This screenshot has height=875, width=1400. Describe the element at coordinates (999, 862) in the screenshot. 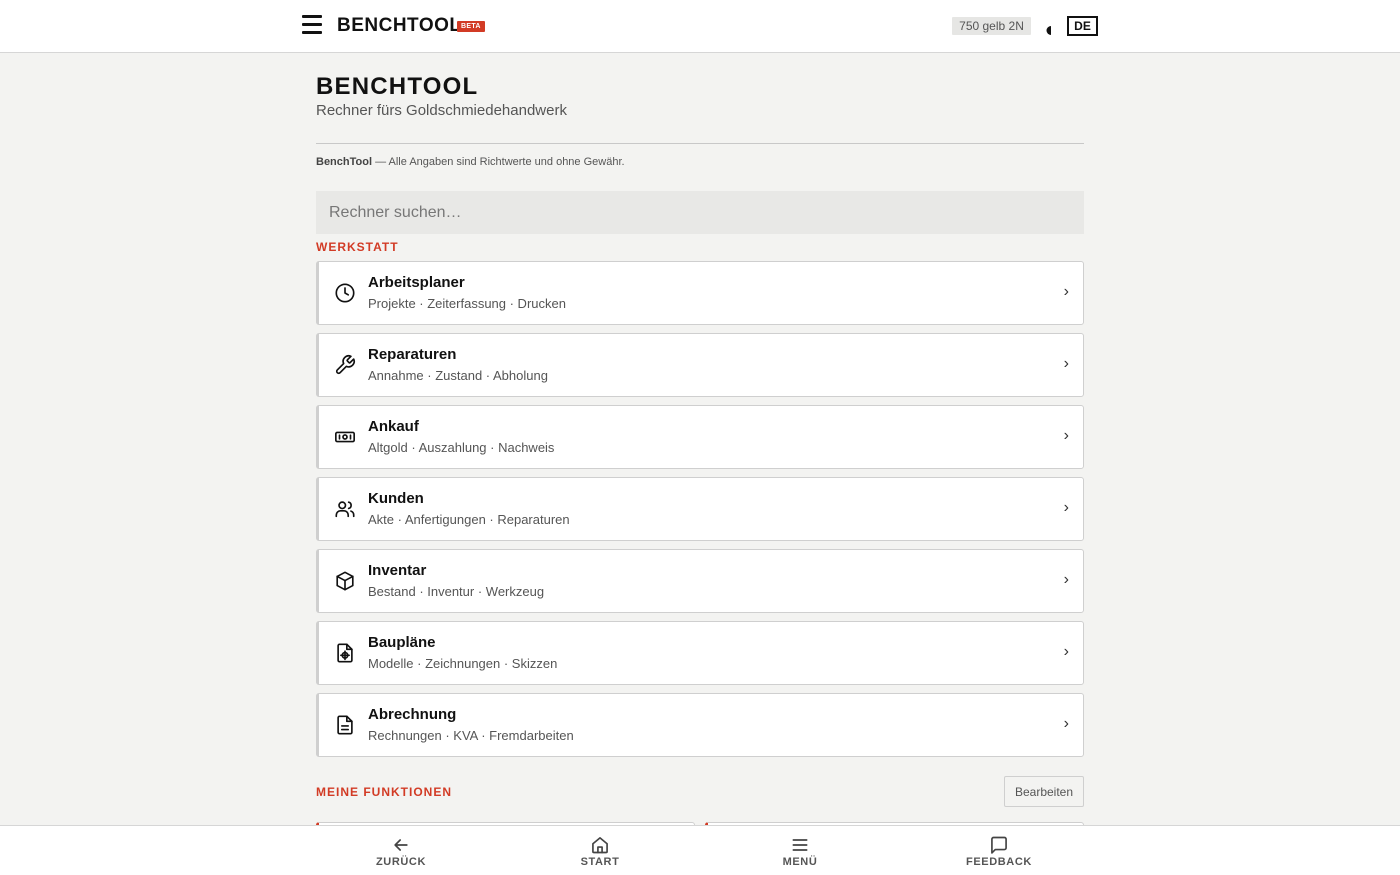

I see `nav-feedback-label: FEEDBACK` at that location.